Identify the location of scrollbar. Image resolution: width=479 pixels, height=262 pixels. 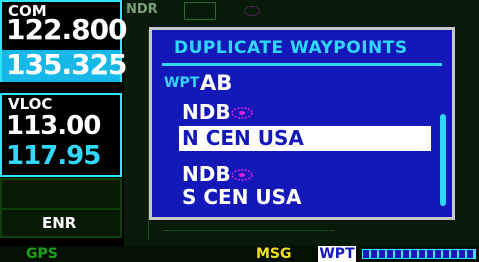
(443, 160).